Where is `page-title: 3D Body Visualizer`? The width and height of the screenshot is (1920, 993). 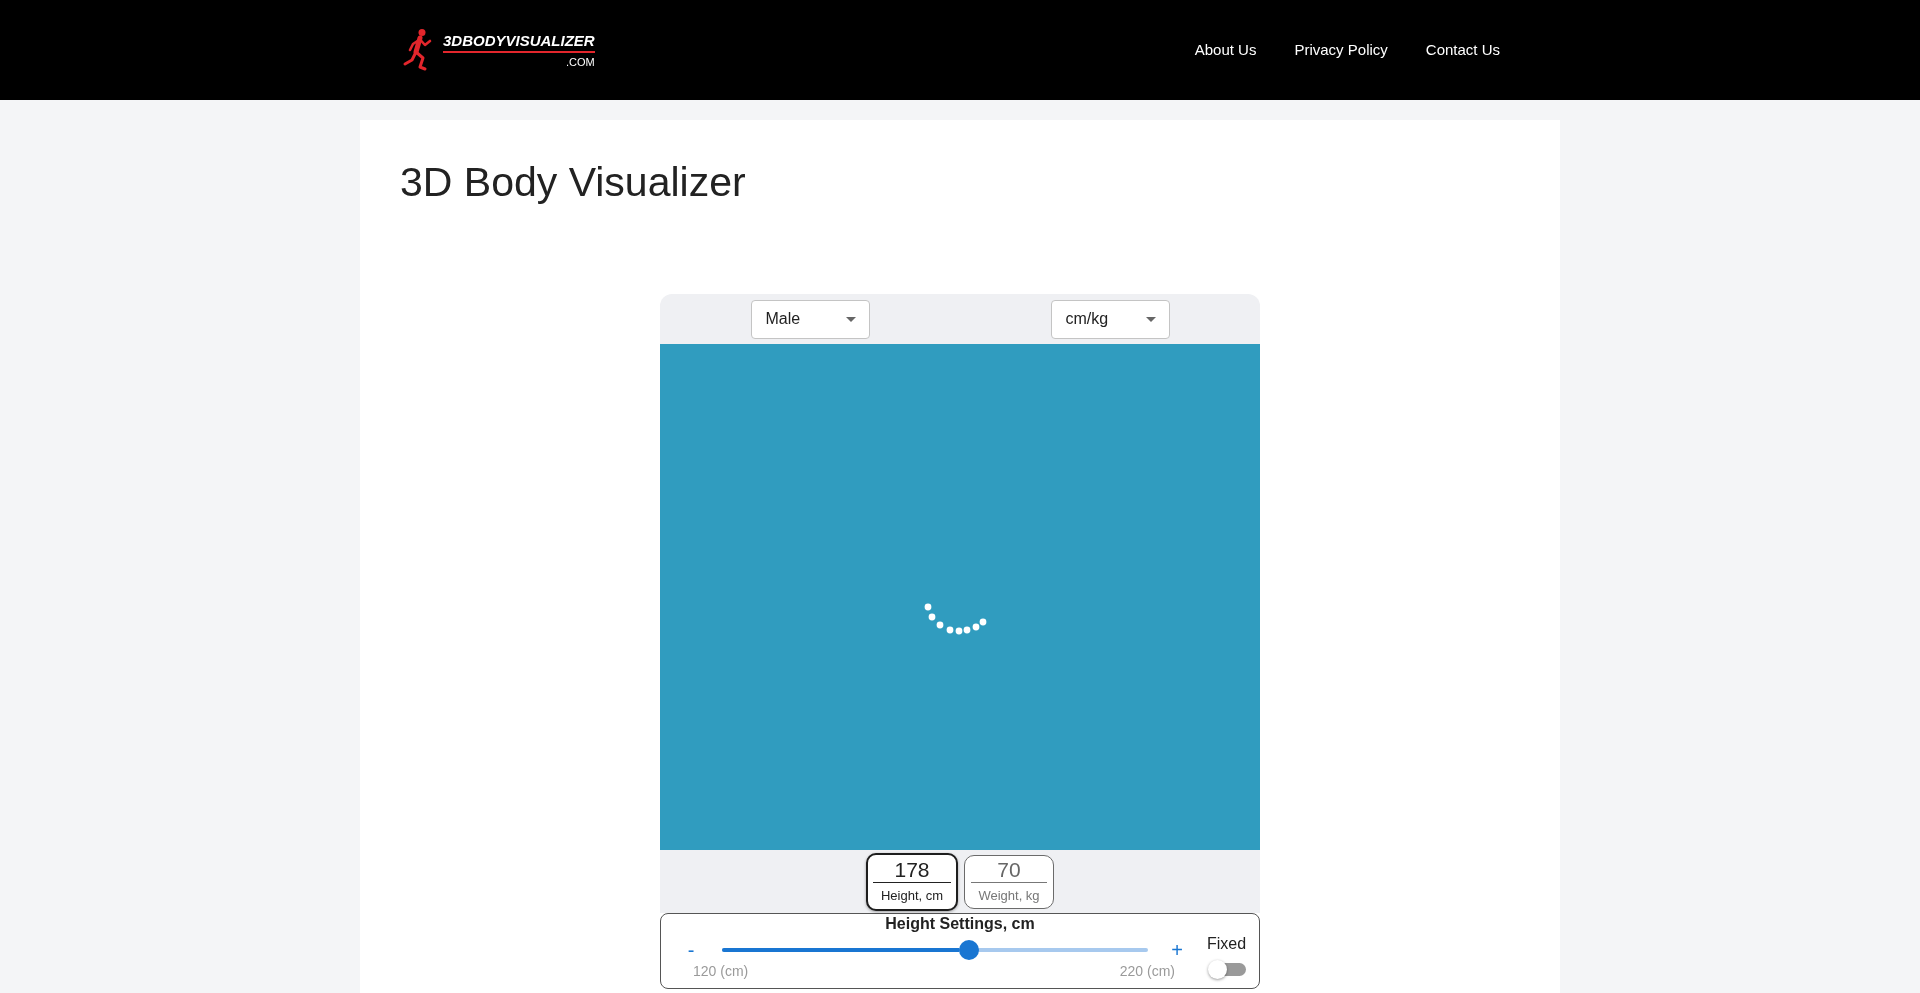
page-title: 3D Body Visualizer is located at coordinates (573, 182).